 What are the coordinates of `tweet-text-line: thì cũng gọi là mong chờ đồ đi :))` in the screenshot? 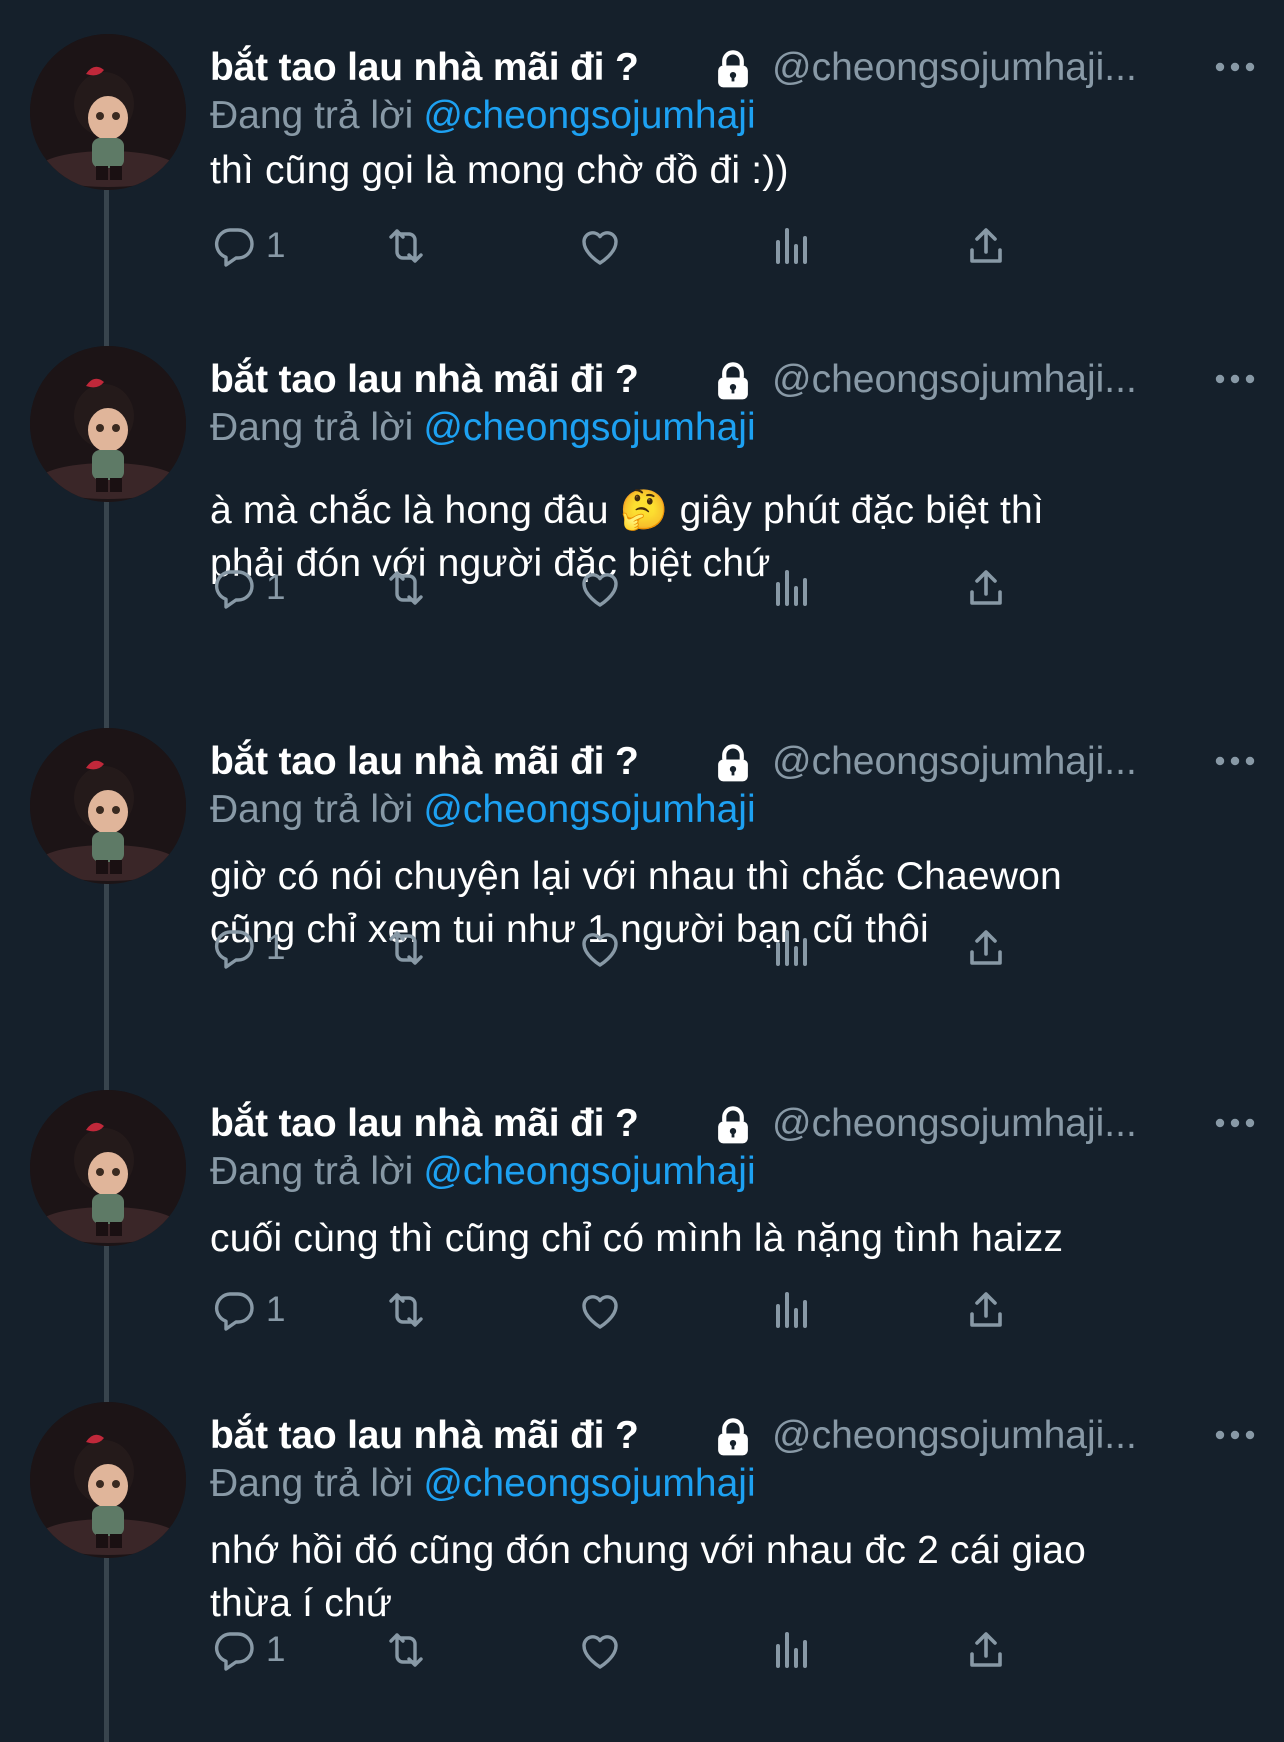 It's located at (499, 170).